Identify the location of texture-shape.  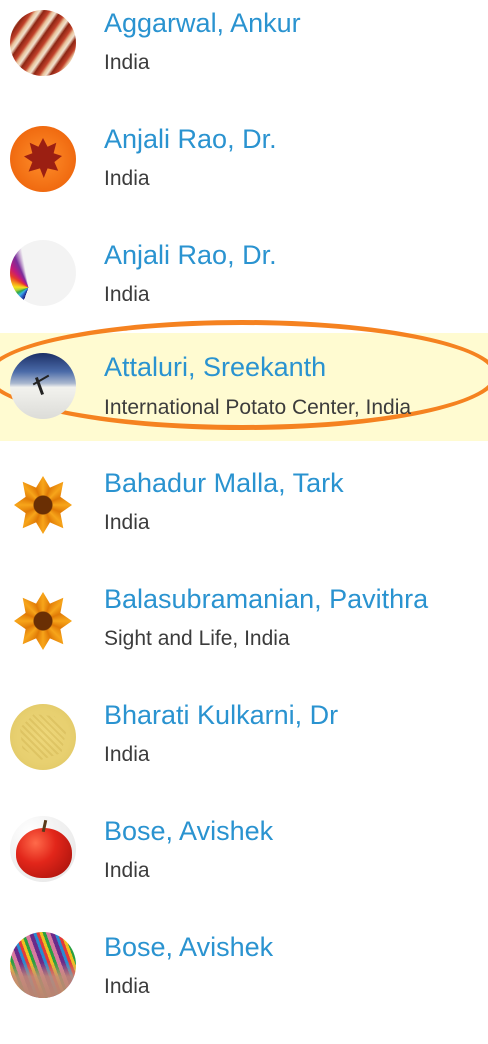
(43, 737).